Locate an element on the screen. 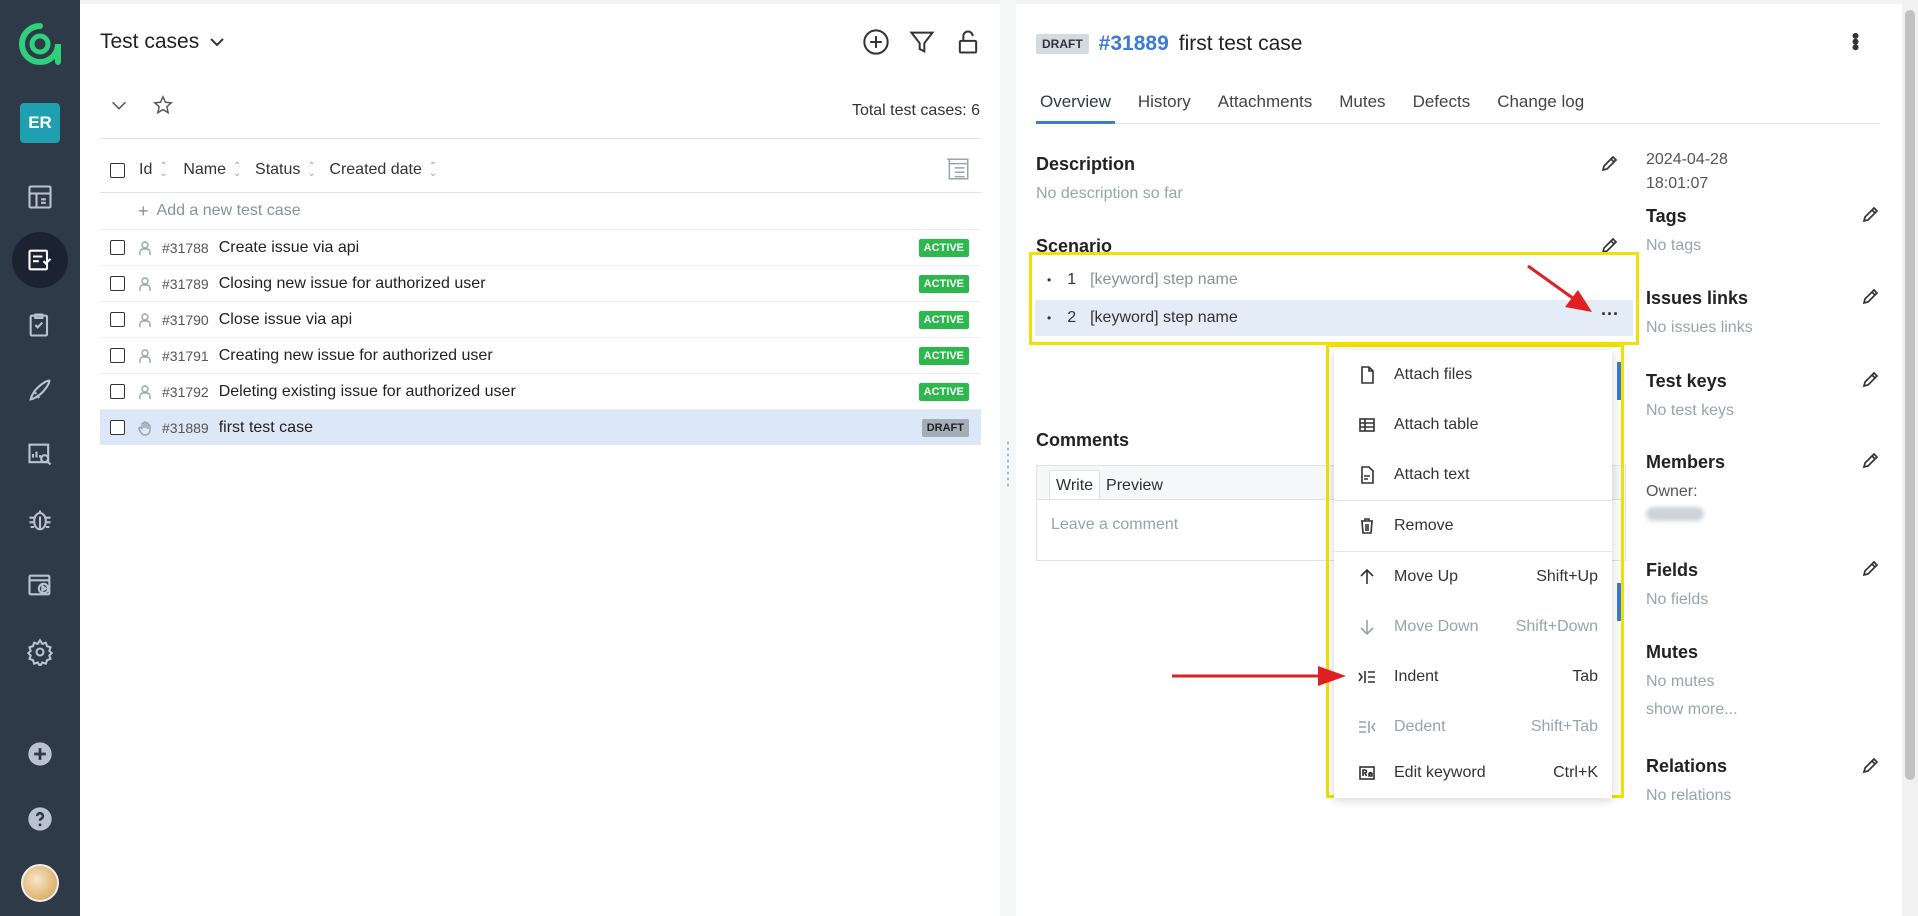 The height and width of the screenshot is (916, 1918). tab-preview: Preview is located at coordinates (1134, 485).